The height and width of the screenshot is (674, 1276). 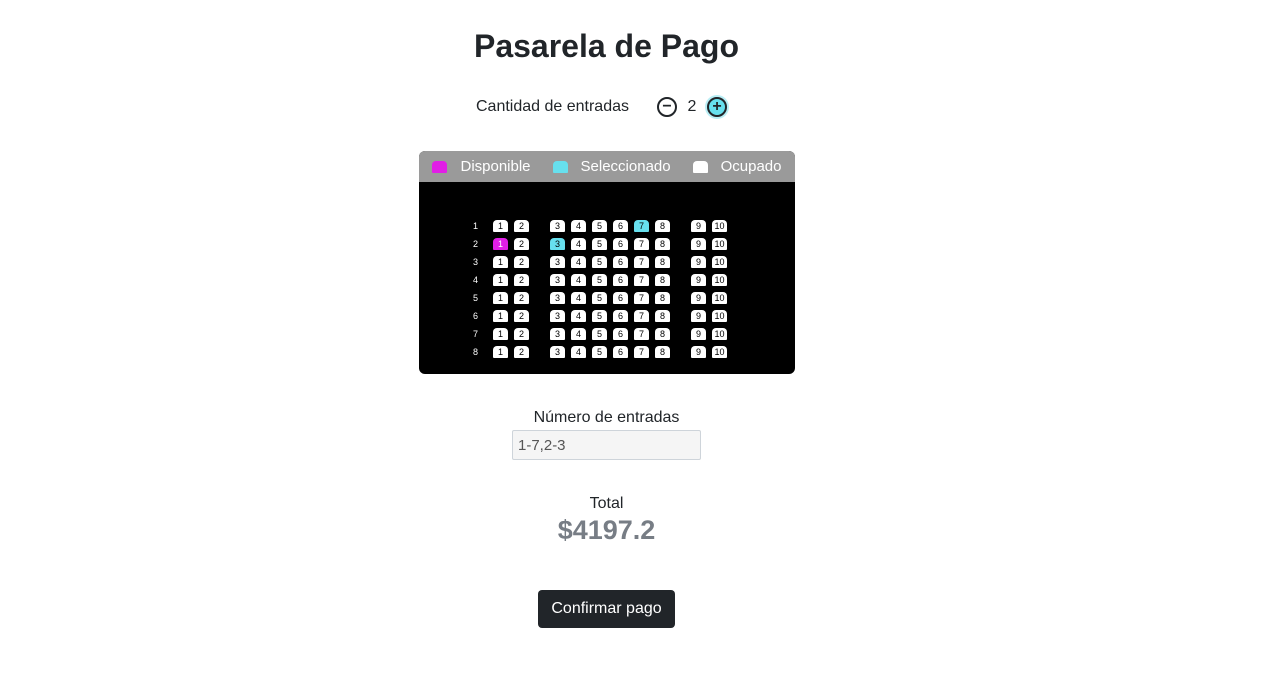 I want to click on minus-circle-icon: −, so click(x=667, y=107).